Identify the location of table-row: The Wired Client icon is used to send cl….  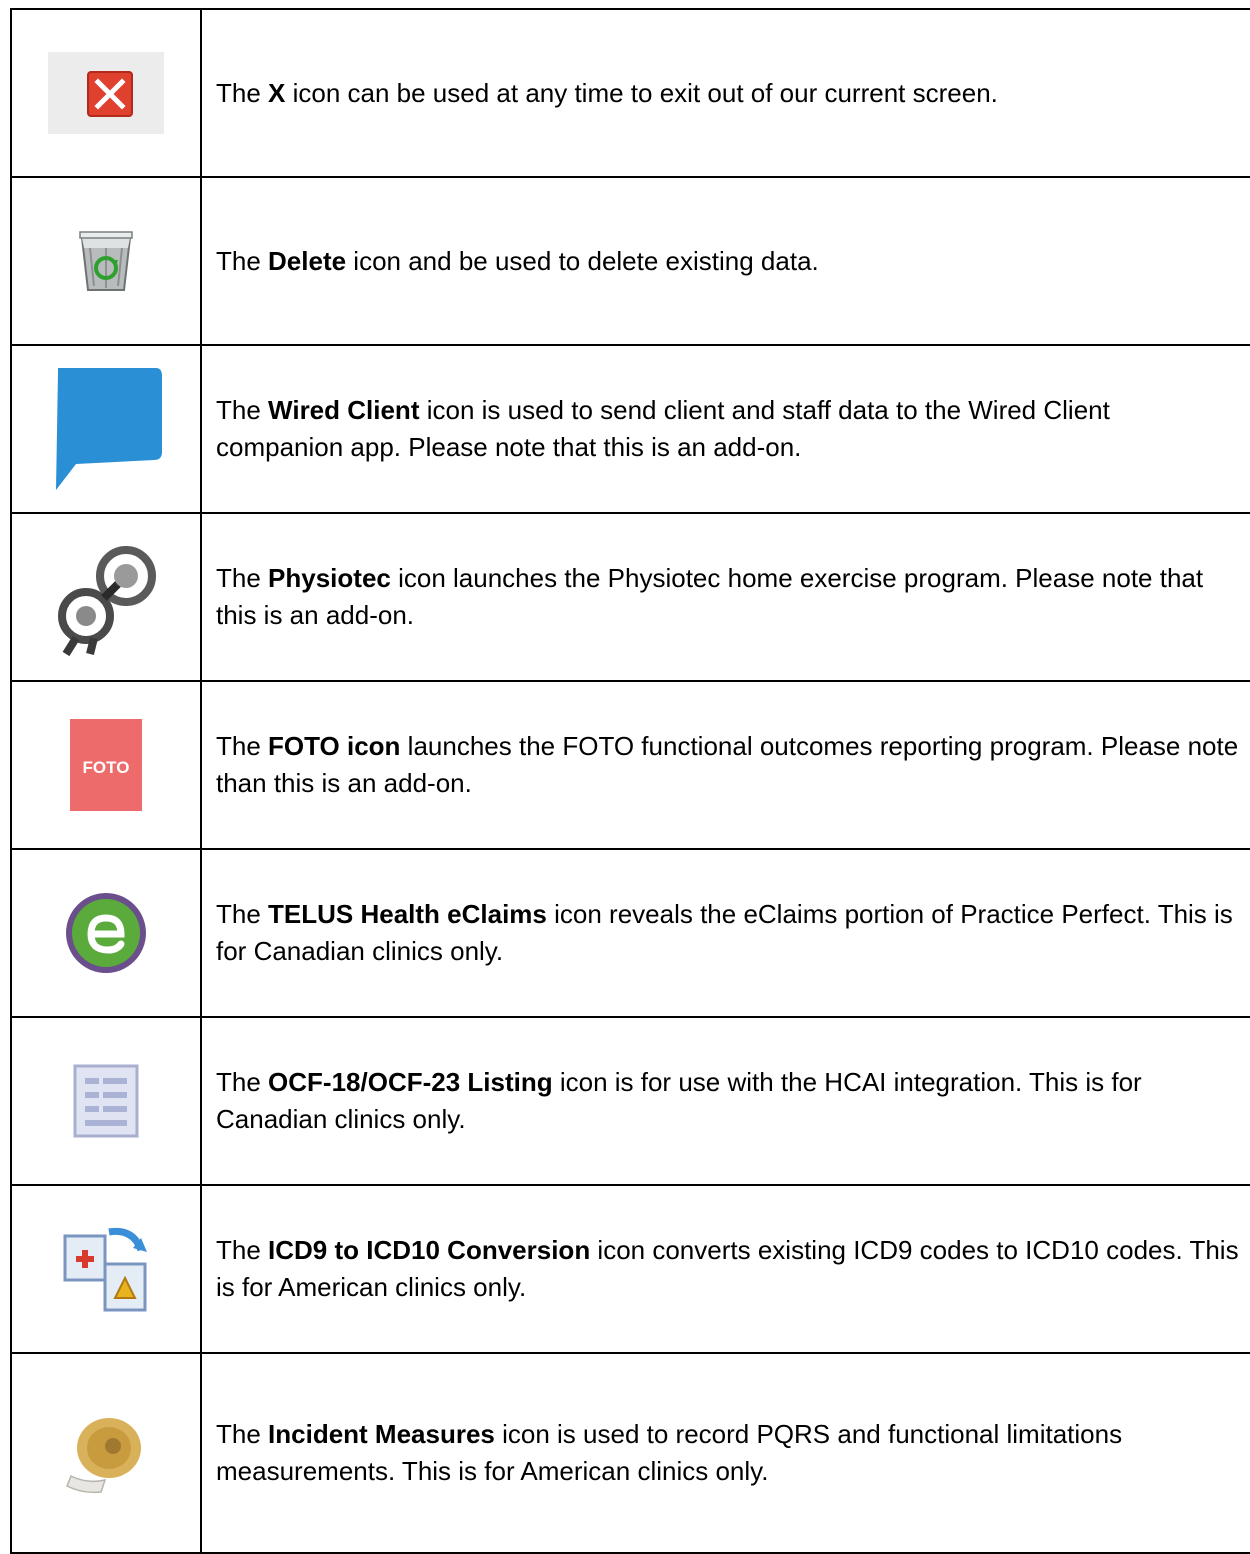
(630, 429).